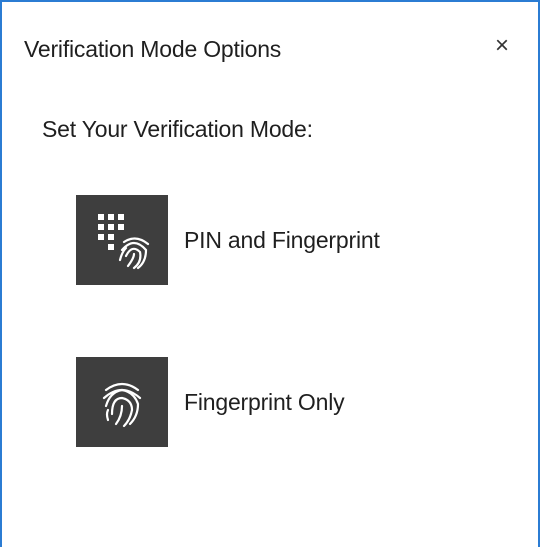  Describe the element at coordinates (122, 405) in the screenshot. I see `fingerprint-icon` at that location.